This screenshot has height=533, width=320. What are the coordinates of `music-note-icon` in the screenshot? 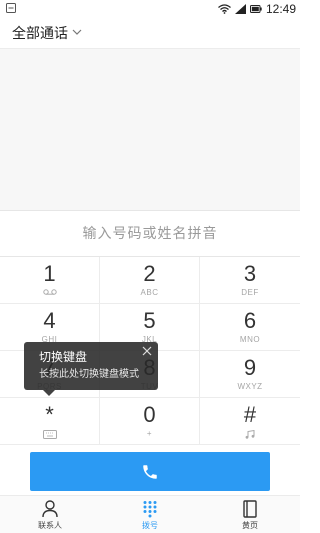 It's located at (250, 434).